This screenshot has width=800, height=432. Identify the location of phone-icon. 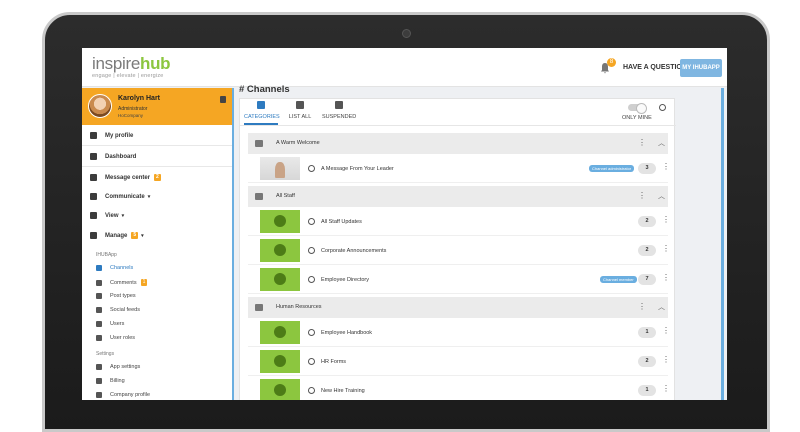
(99, 367).